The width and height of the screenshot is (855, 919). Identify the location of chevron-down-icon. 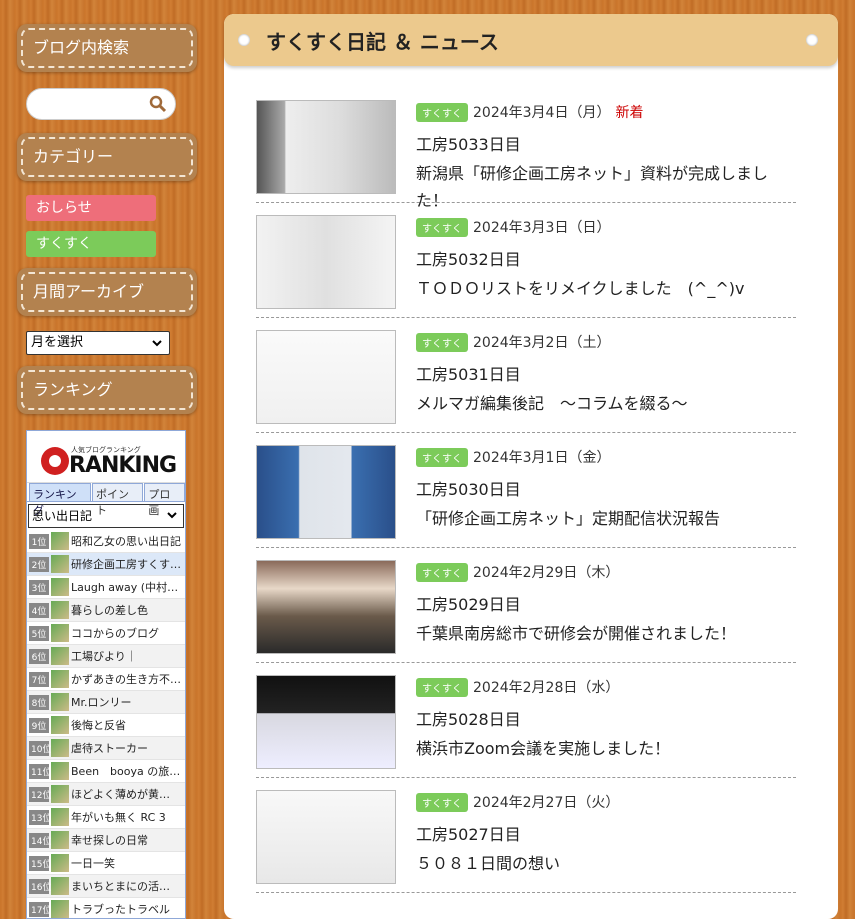
(172, 515).